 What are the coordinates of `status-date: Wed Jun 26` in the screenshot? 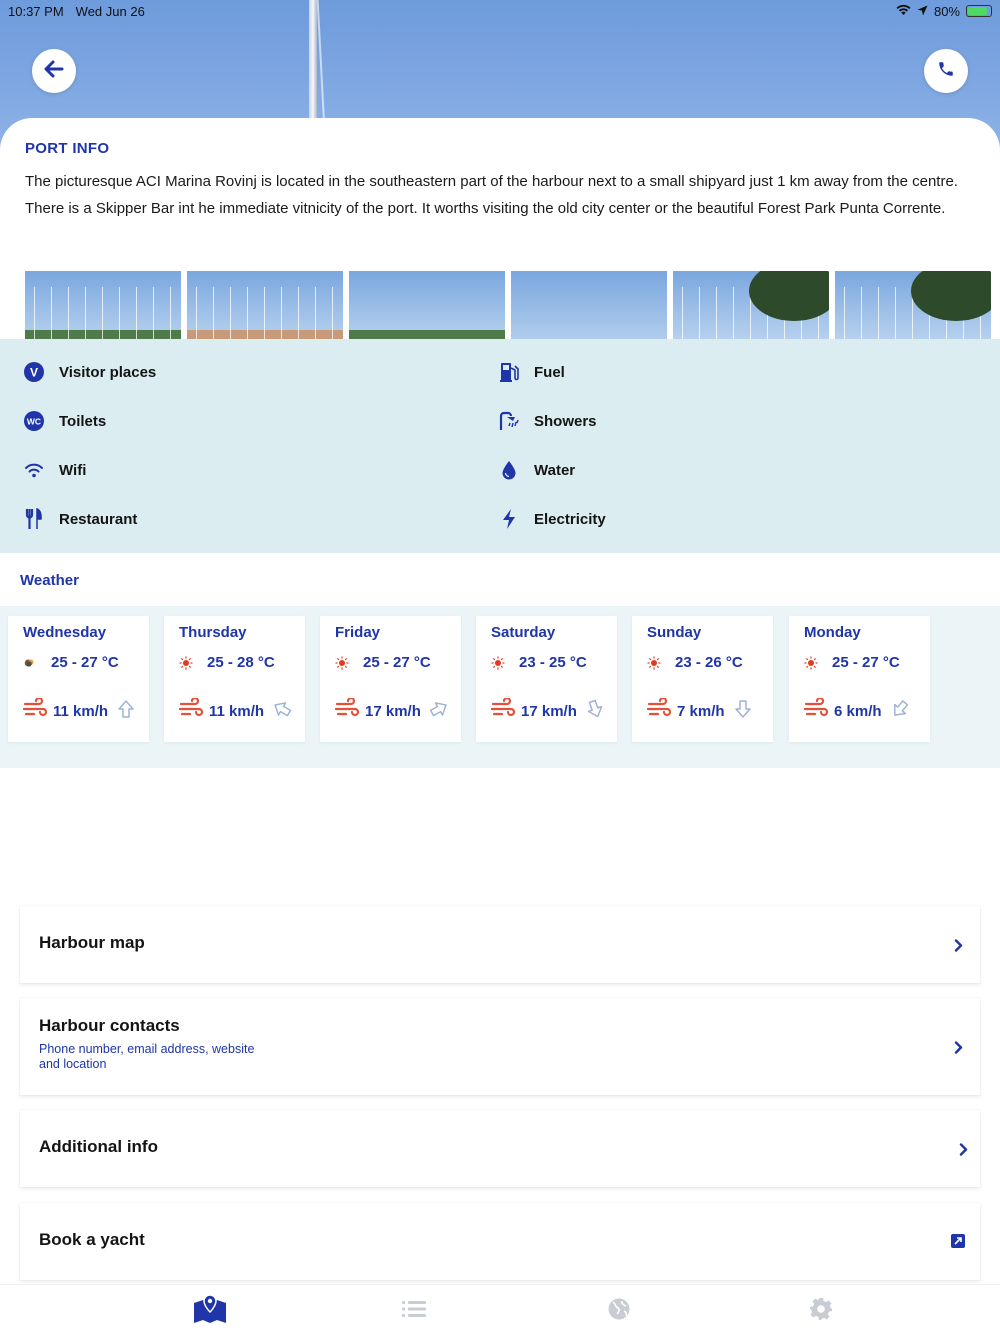 It's located at (110, 11).